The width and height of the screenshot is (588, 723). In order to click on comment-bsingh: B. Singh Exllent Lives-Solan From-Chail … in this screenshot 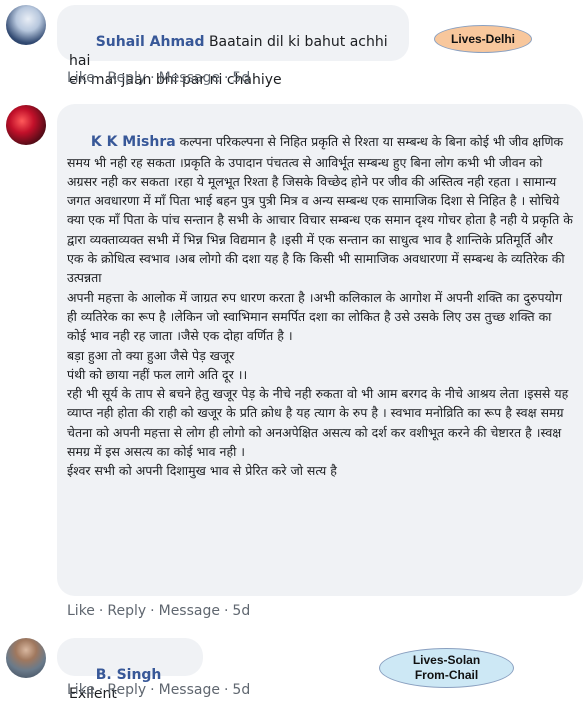, I will do `click(294, 667)`.